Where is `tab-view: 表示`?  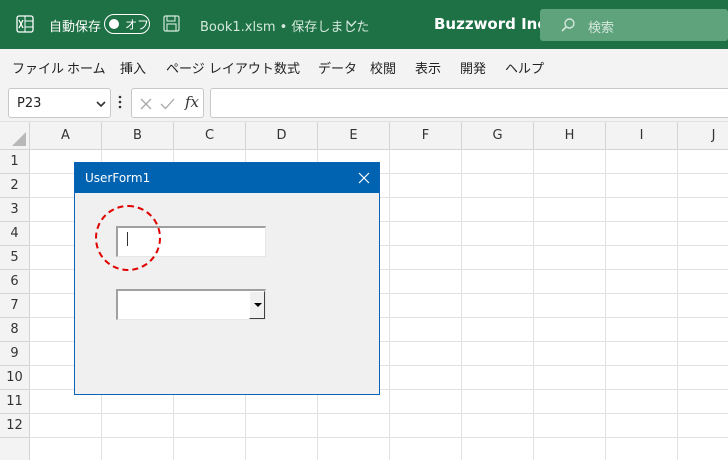
tab-view: 表示 is located at coordinates (428, 67).